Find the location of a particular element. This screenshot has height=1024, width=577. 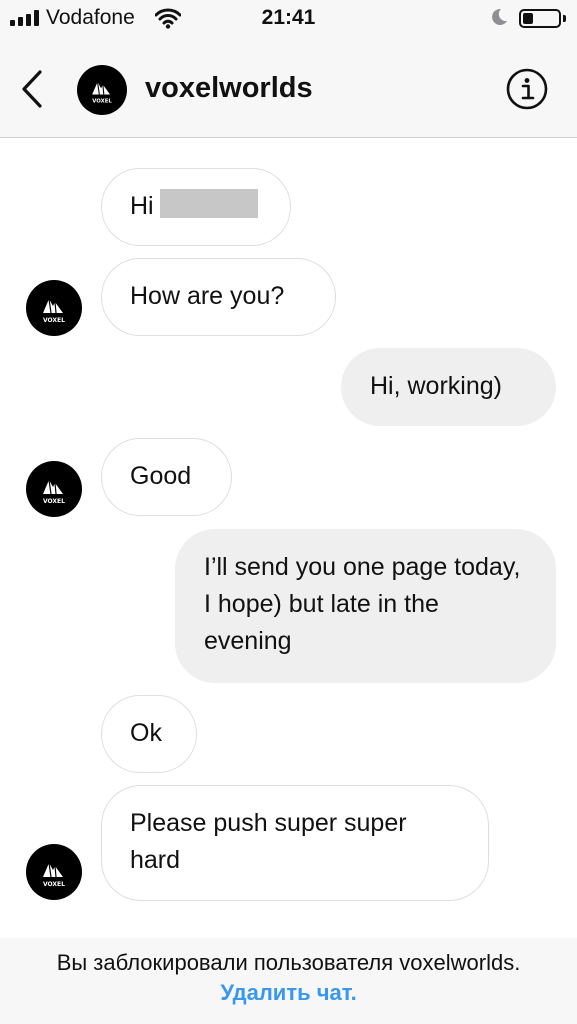

header-avatar: VOXEL is located at coordinates (102, 90).